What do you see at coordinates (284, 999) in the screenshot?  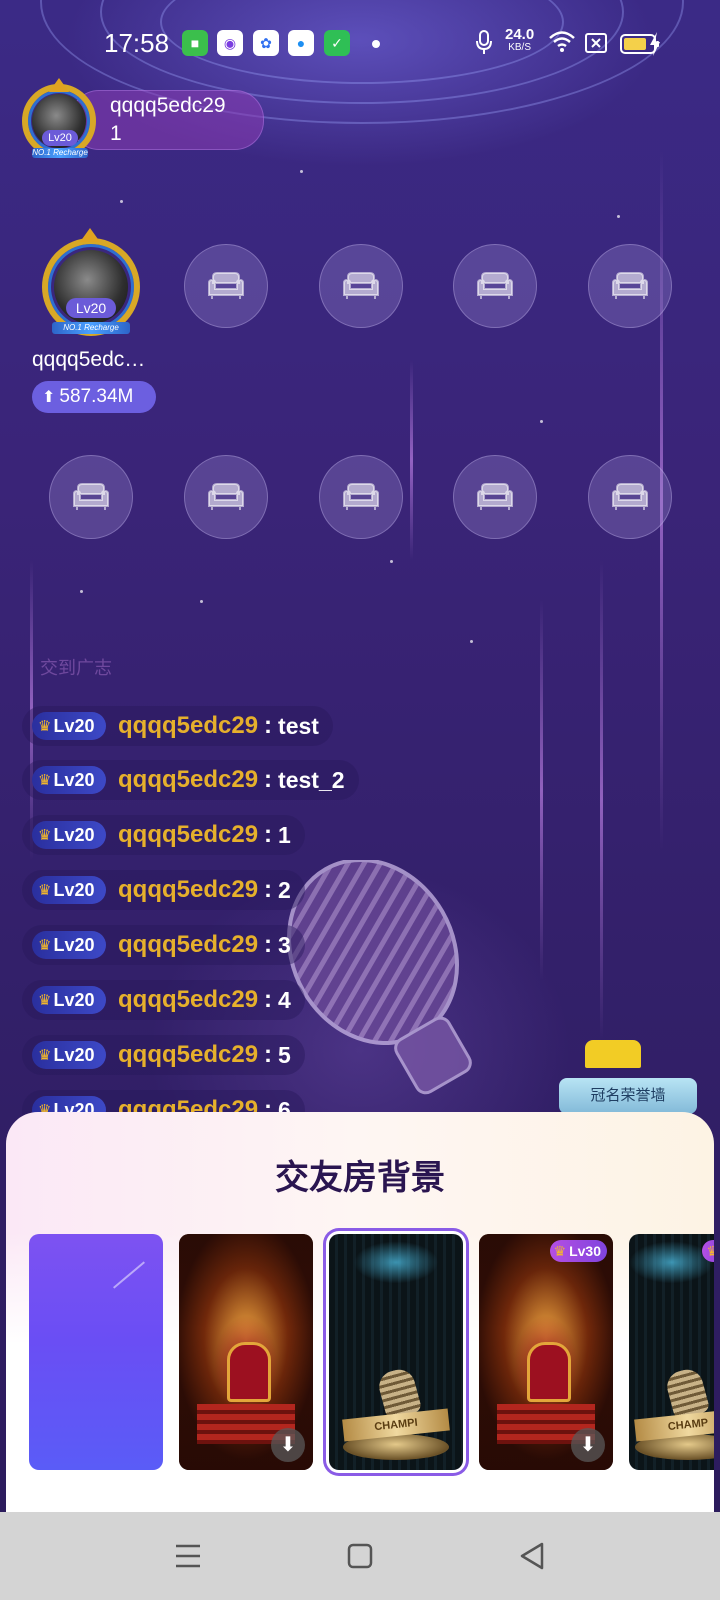 I see `chat-text: 4` at bounding box center [284, 999].